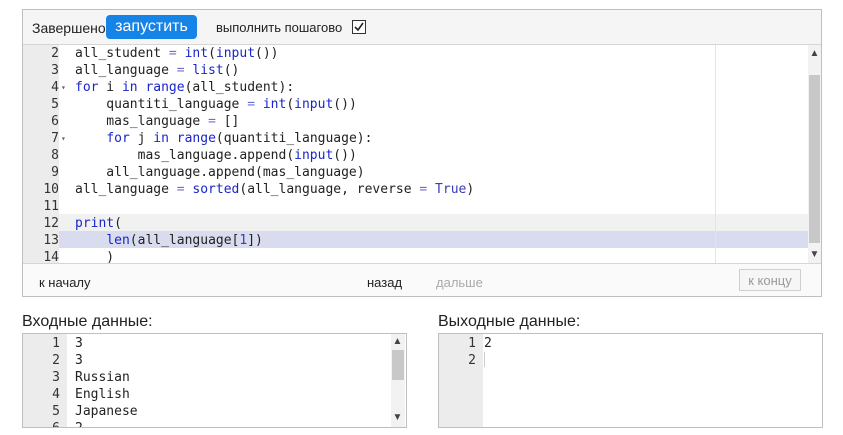  Describe the element at coordinates (41, 206) in the screenshot. I see `line-number: 11` at that location.